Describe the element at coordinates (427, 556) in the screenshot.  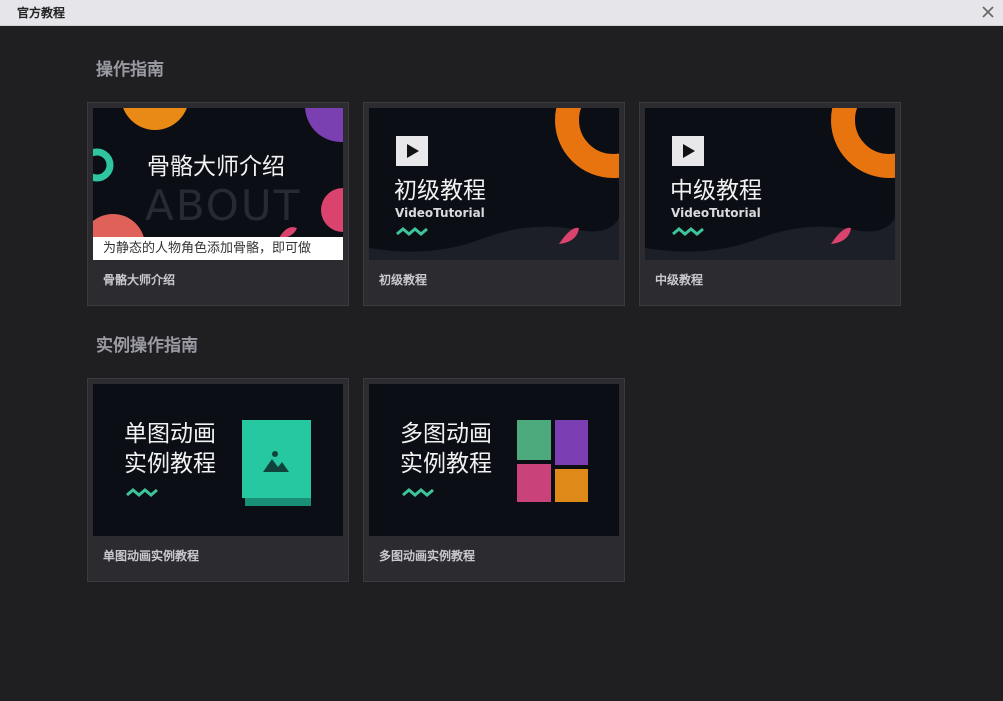
I see `card-label: 多图动画实例教程` at that location.